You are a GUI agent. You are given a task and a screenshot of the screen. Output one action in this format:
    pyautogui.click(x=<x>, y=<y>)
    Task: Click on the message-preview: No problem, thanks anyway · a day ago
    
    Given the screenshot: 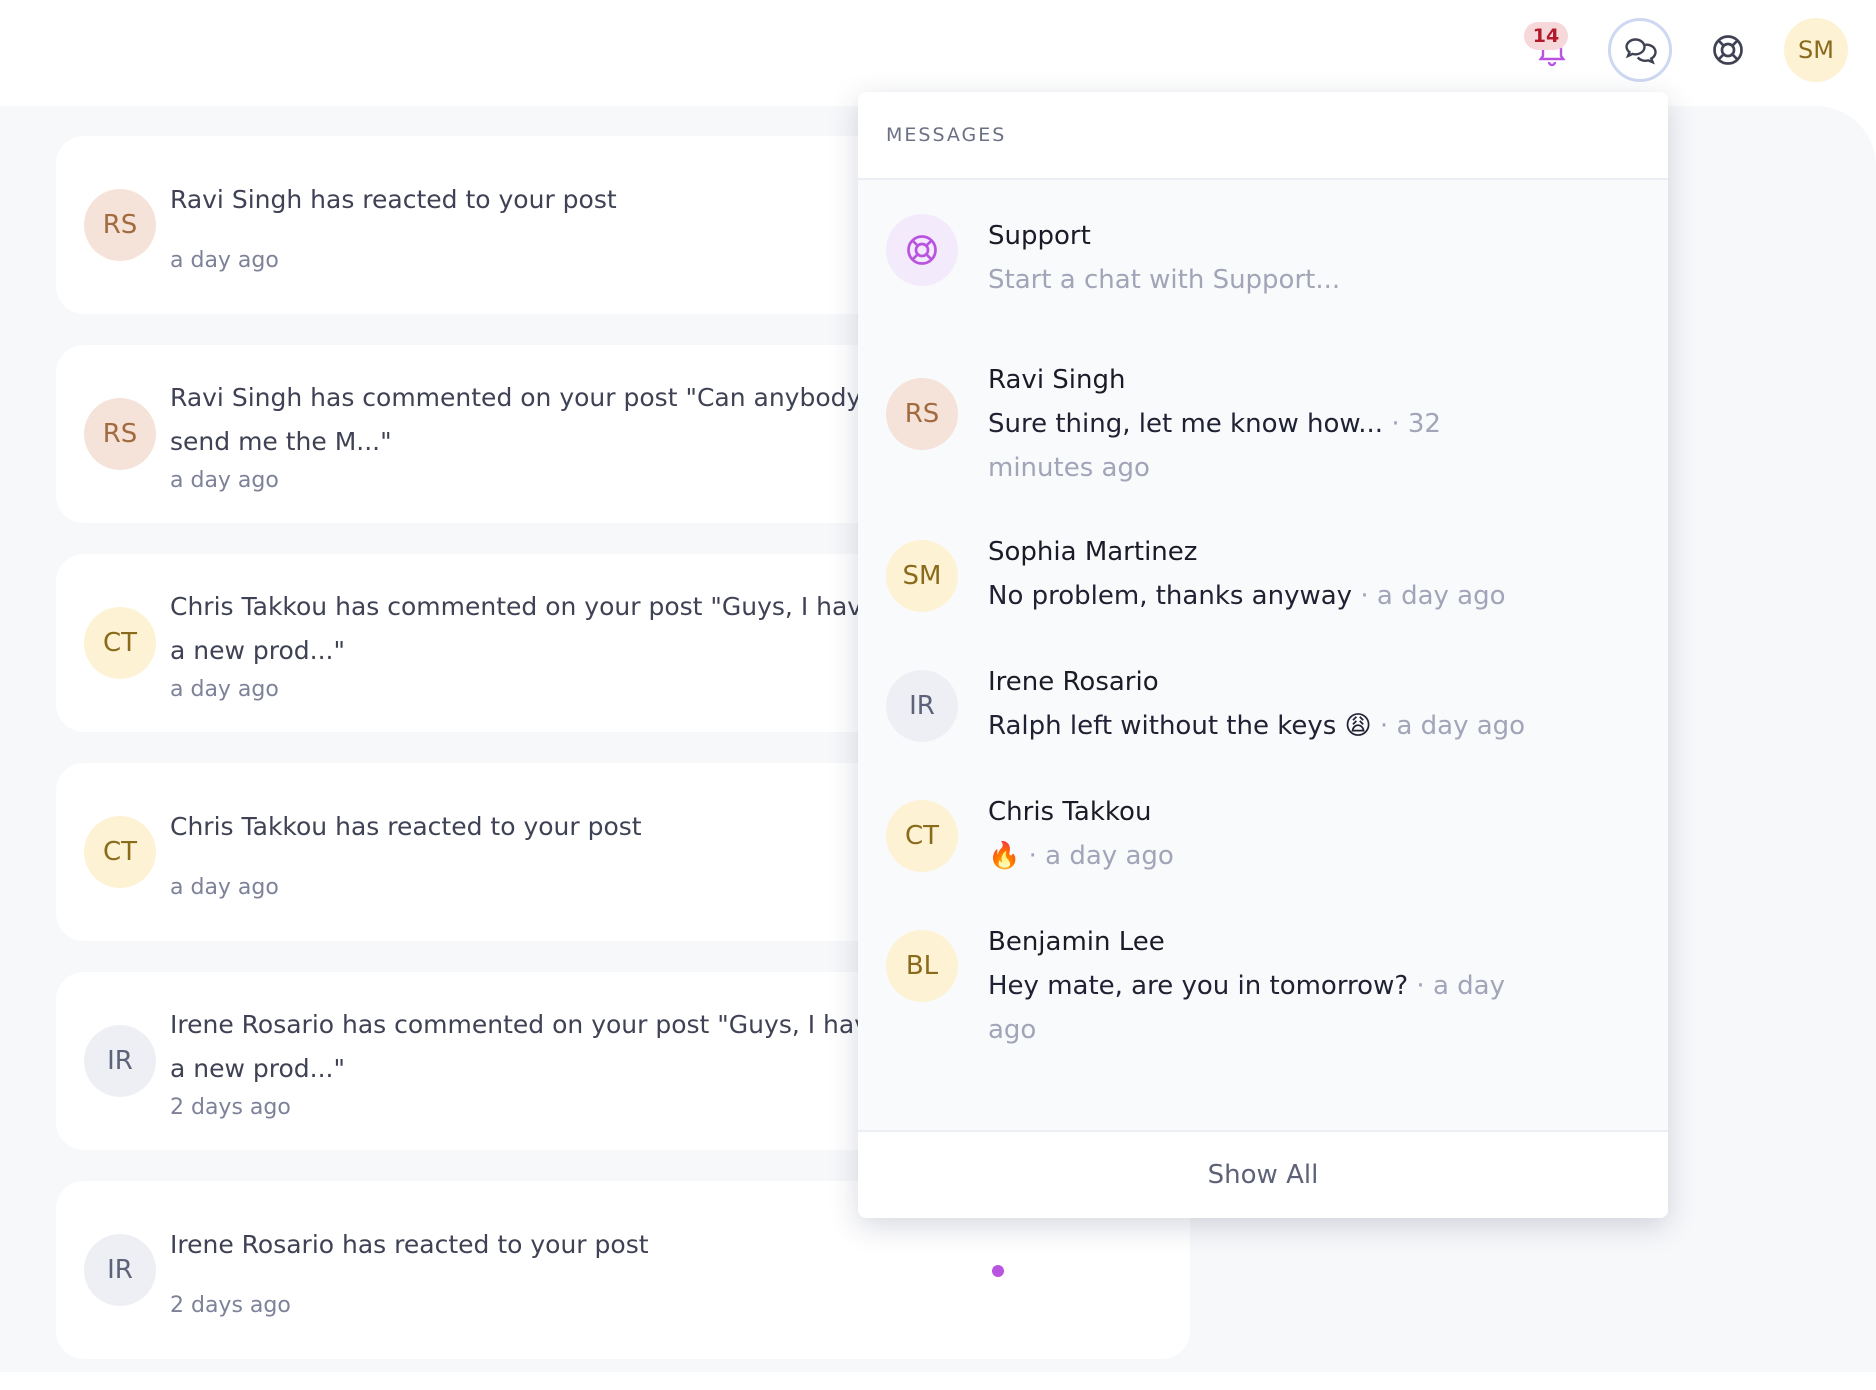 What is the action you would take?
    pyautogui.click(x=1247, y=596)
    